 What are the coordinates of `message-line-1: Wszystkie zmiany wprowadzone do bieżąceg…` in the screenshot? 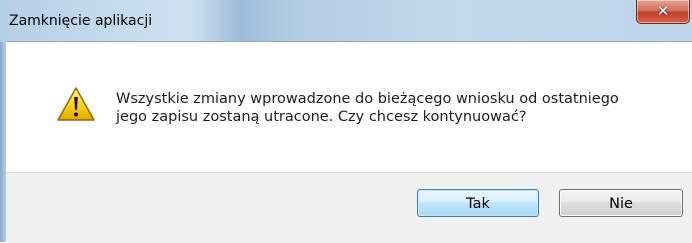 It's located at (367, 99).